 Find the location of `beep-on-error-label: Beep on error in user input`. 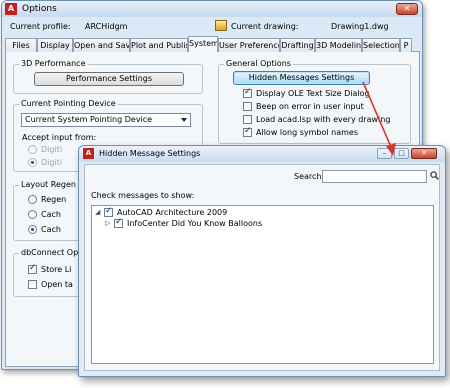

beep-on-error-label: Beep on error in user input is located at coordinates (310, 106).